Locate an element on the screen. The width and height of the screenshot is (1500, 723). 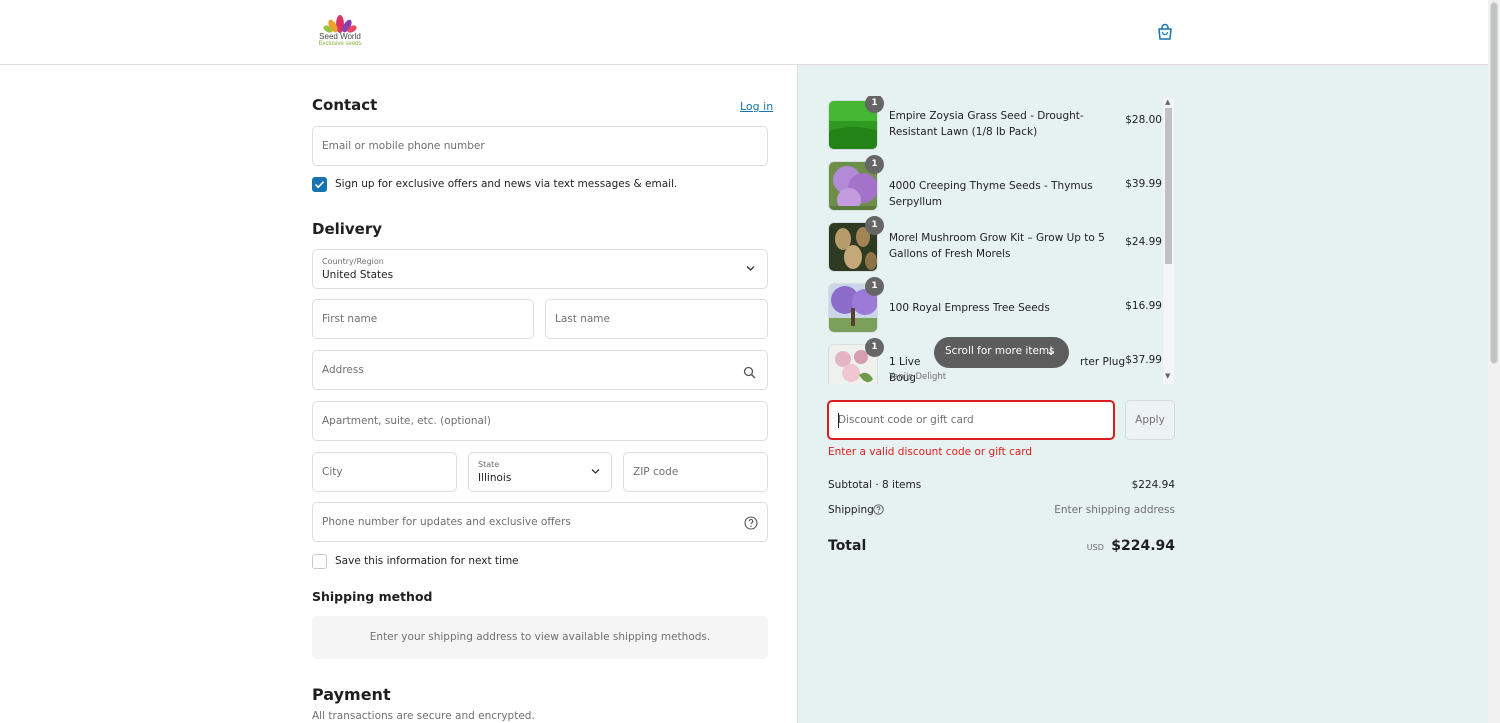
newsletter-checkbox is located at coordinates (319, 184).